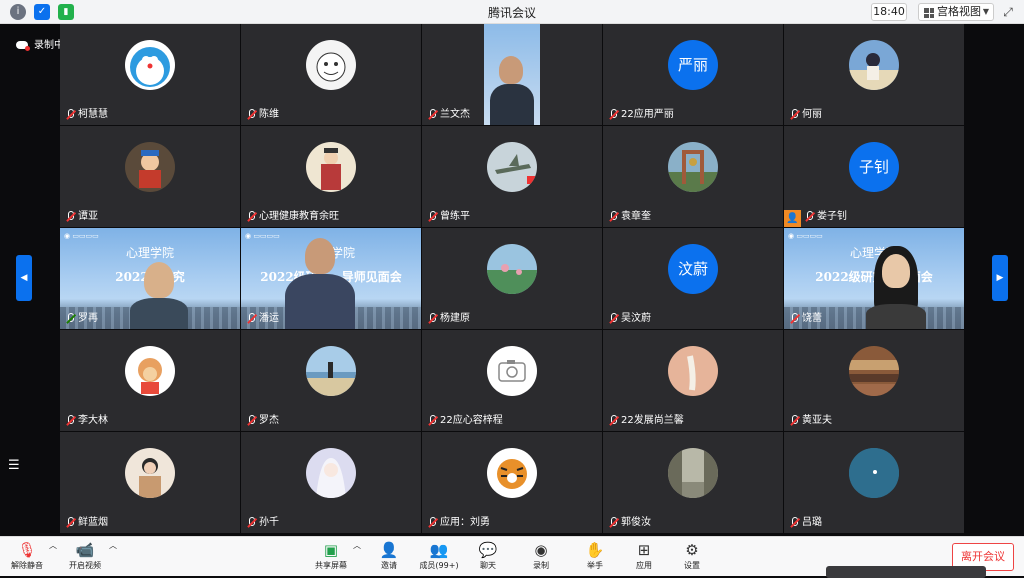  What do you see at coordinates (150, 74) in the screenshot?
I see `participant-tile: 柯慧慧` at bounding box center [150, 74].